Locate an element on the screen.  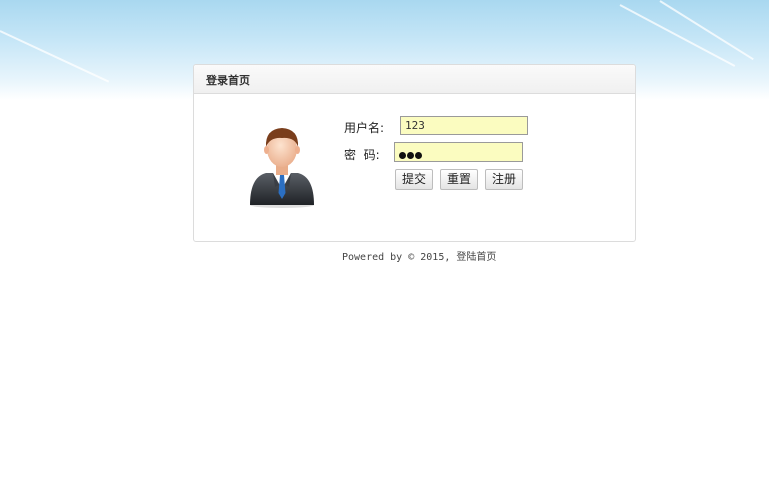
reset-button: 重置 is located at coordinates (459, 179).